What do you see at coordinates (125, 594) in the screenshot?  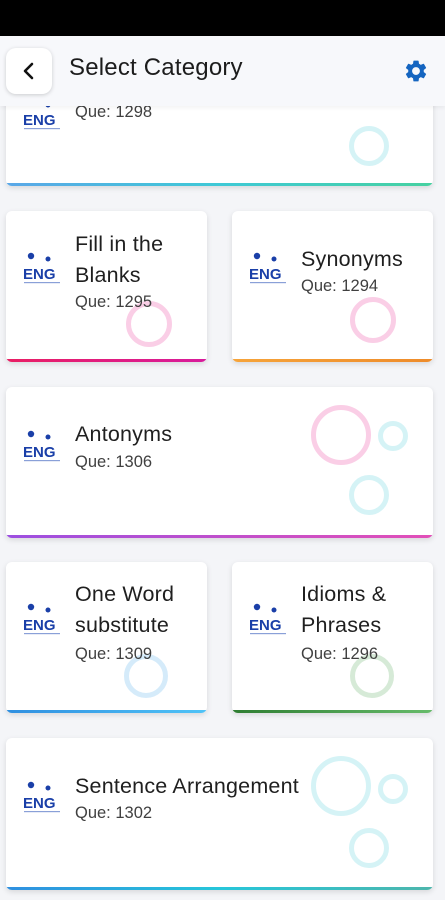 I see `category-title-line: One Word` at bounding box center [125, 594].